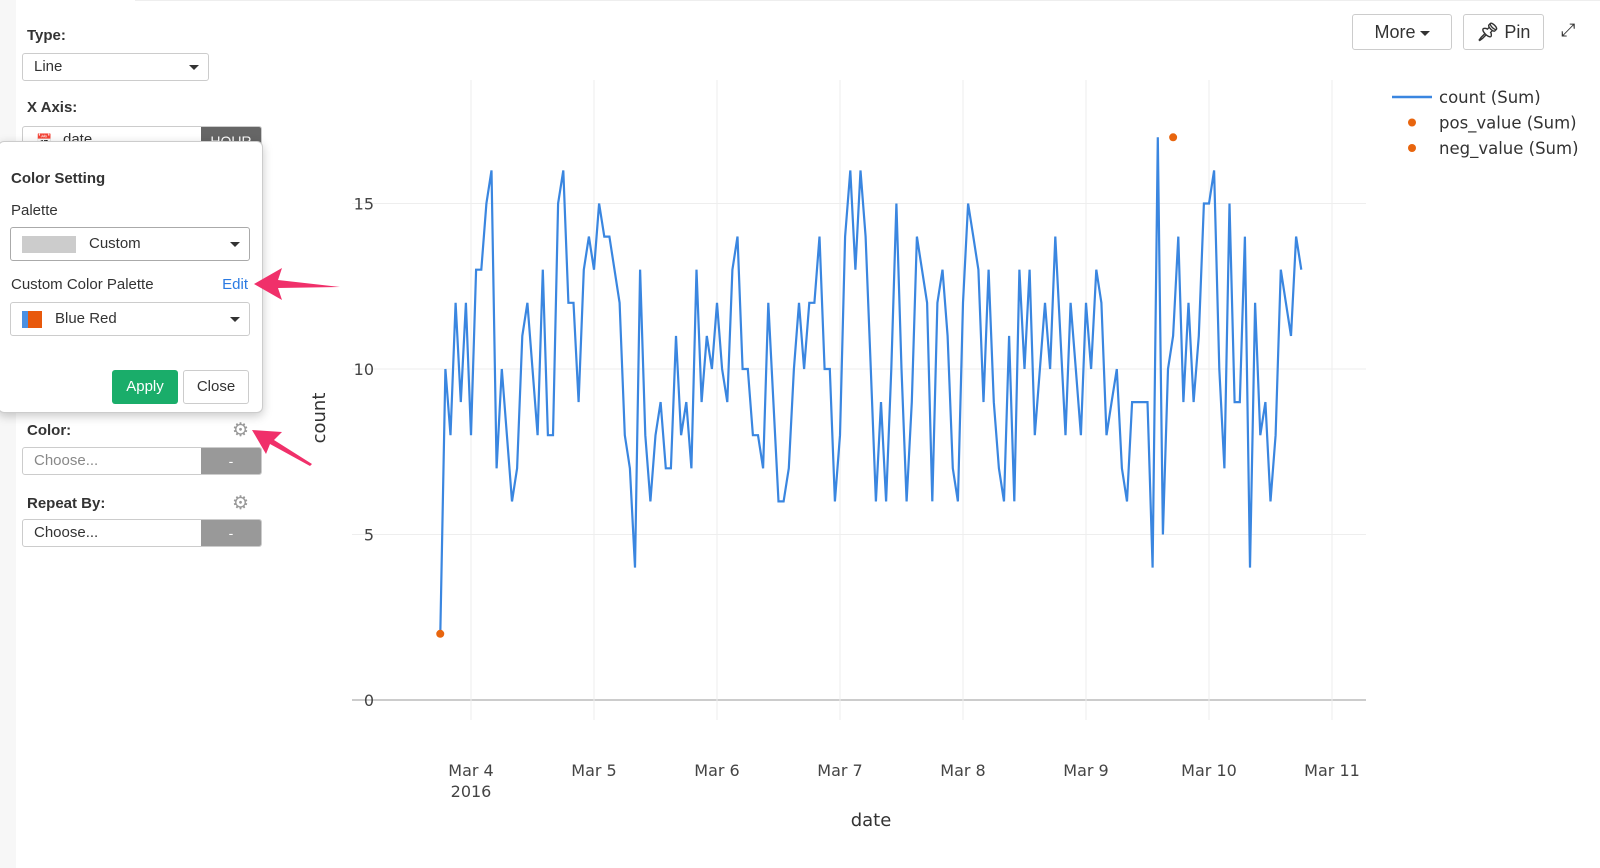  Describe the element at coordinates (839, 770) in the screenshot. I see `x-tick-label: Mar 7` at that location.